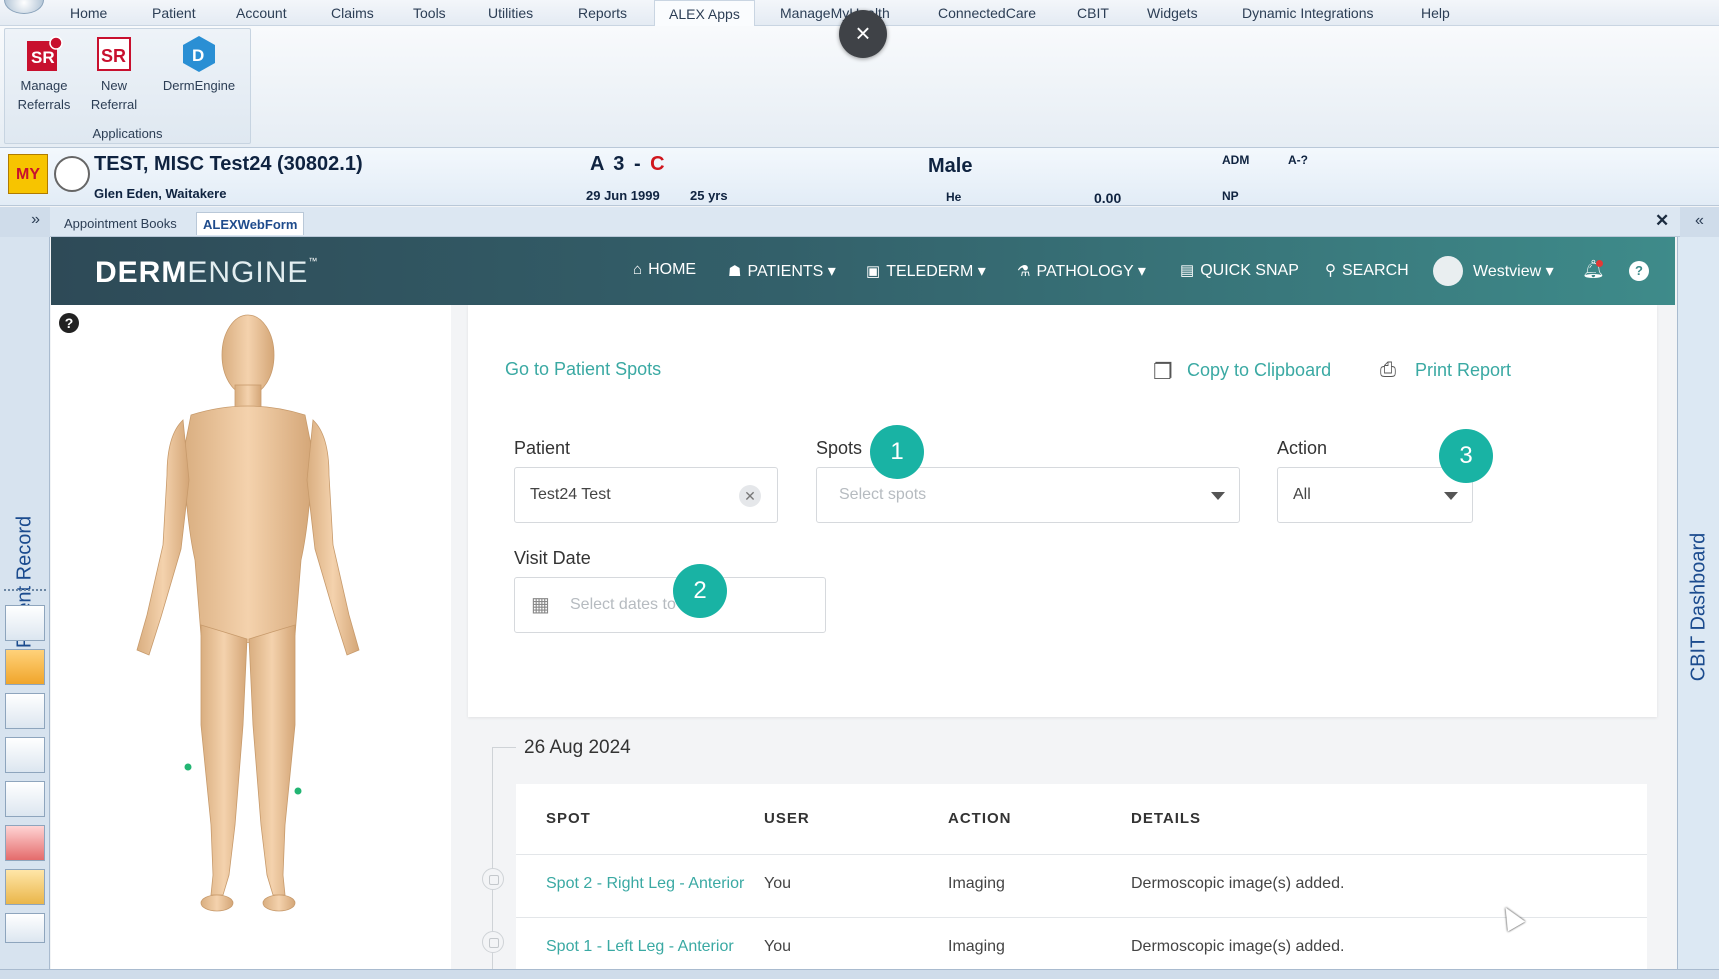  I want to click on menu-home: Home, so click(88, 13).